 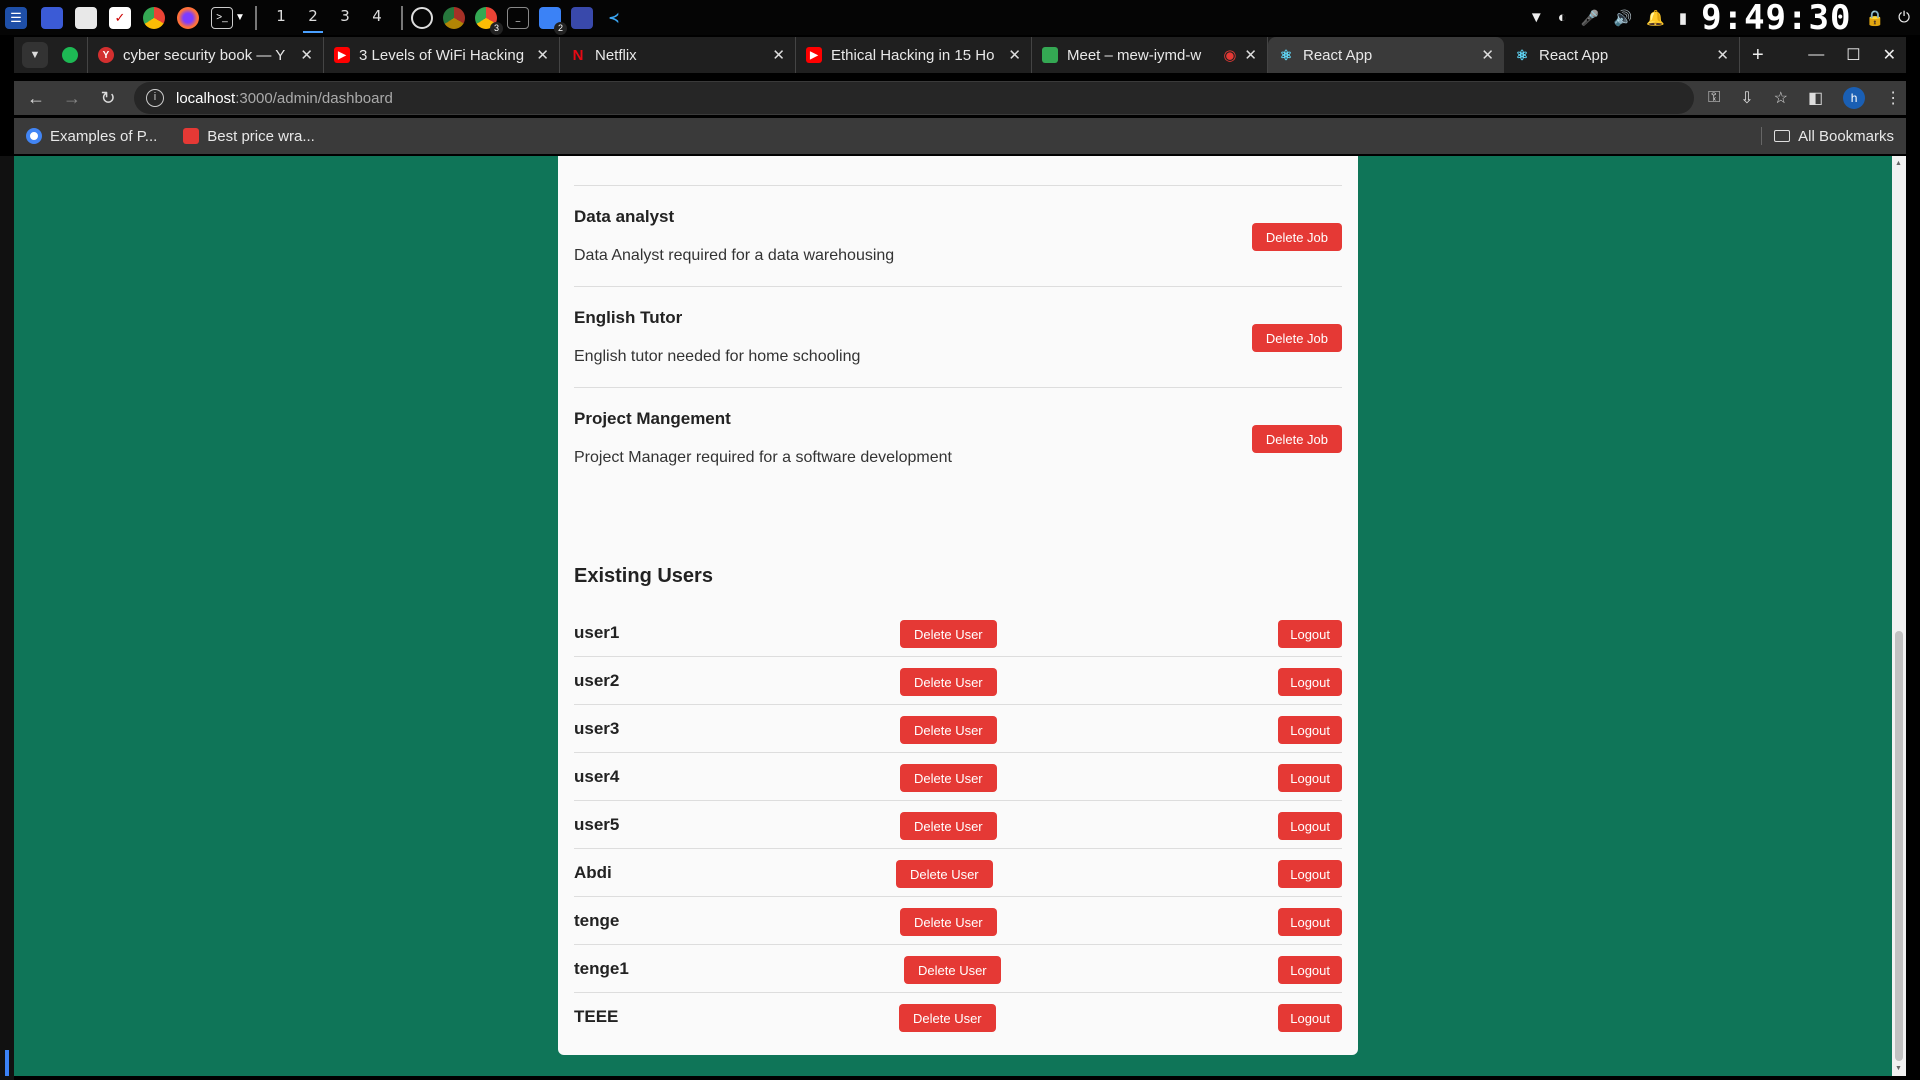 What do you see at coordinates (1898, 1068) in the screenshot?
I see `scroll-down-icon: ▼` at bounding box center [1898, 1068].